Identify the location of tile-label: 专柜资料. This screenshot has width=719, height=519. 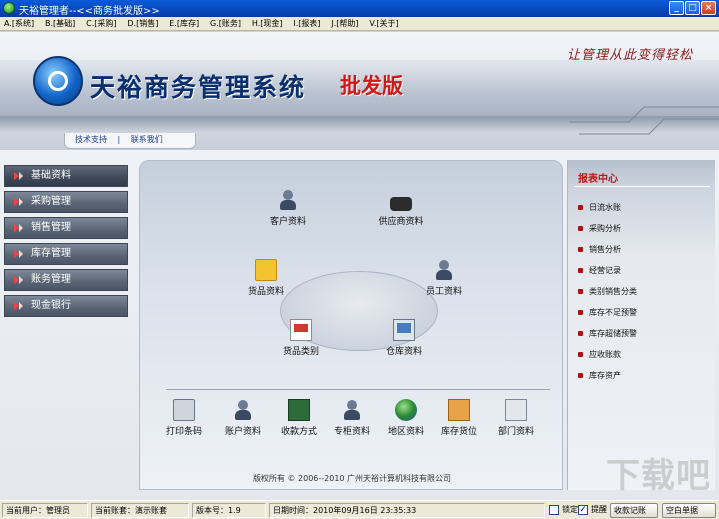
(351, 432).